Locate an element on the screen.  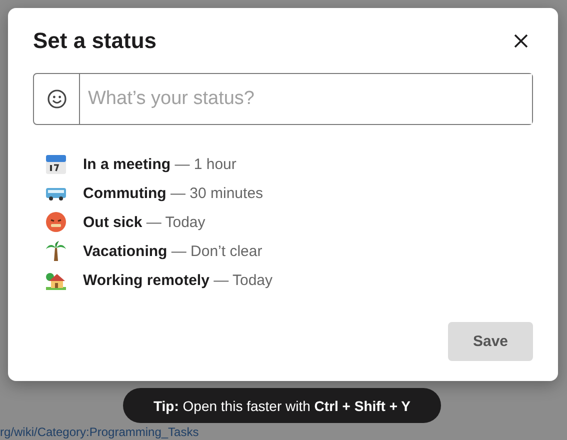
close-icon is located at coordinates (521, 41).